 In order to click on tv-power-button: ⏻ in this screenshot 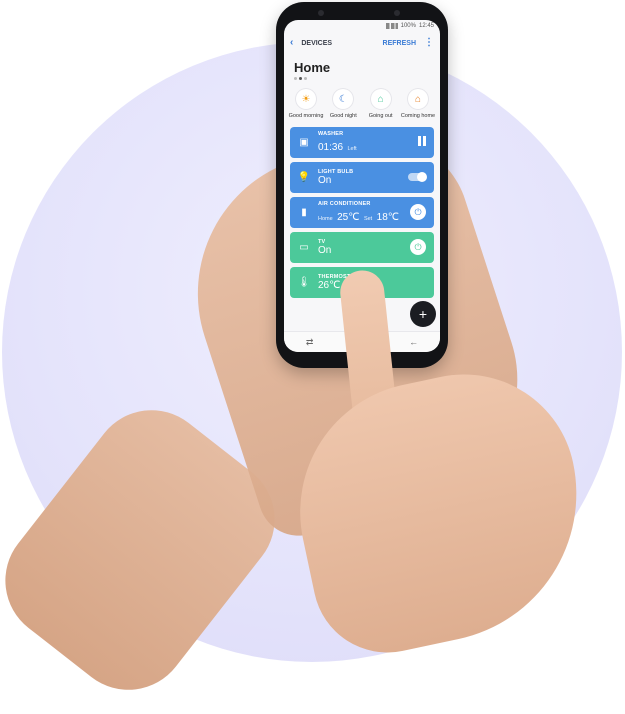, I will do `click(418, 247)`.